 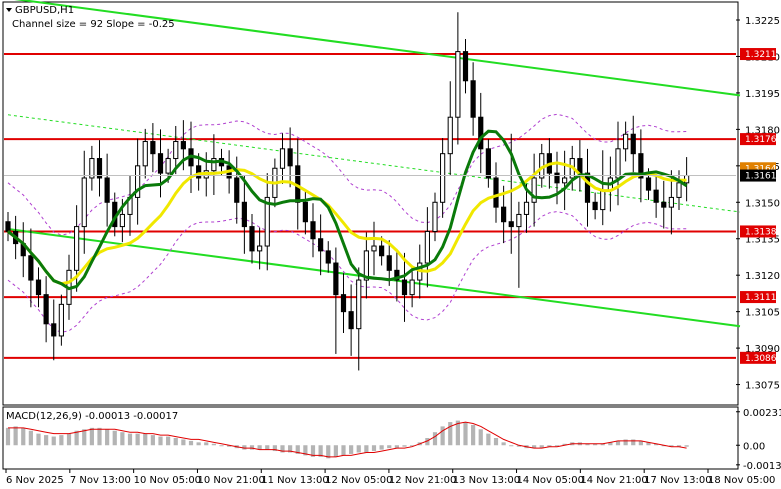 What do you see at coordinates (677, 480) in the screenshot?
I see `x-tick-label: 17 Nov 13:00` at bounding box center [677, 480].